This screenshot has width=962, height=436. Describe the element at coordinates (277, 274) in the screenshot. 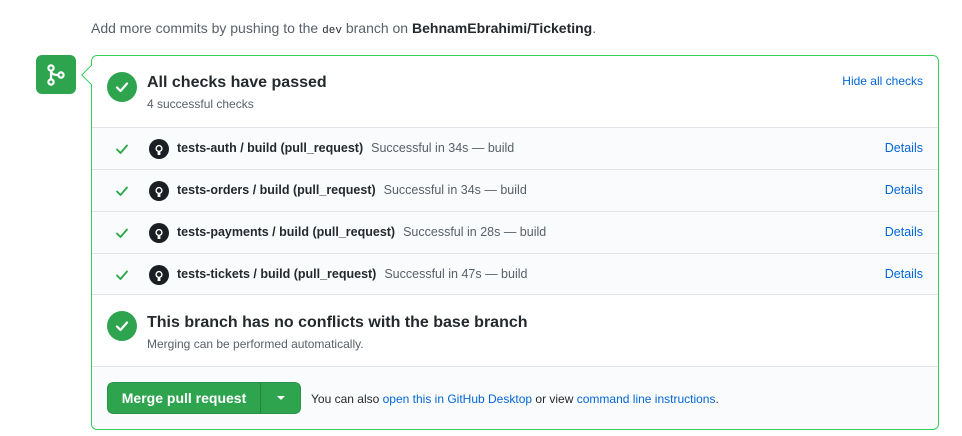

I see `check-name: tests-tickets / build (pull_request)` at that location.